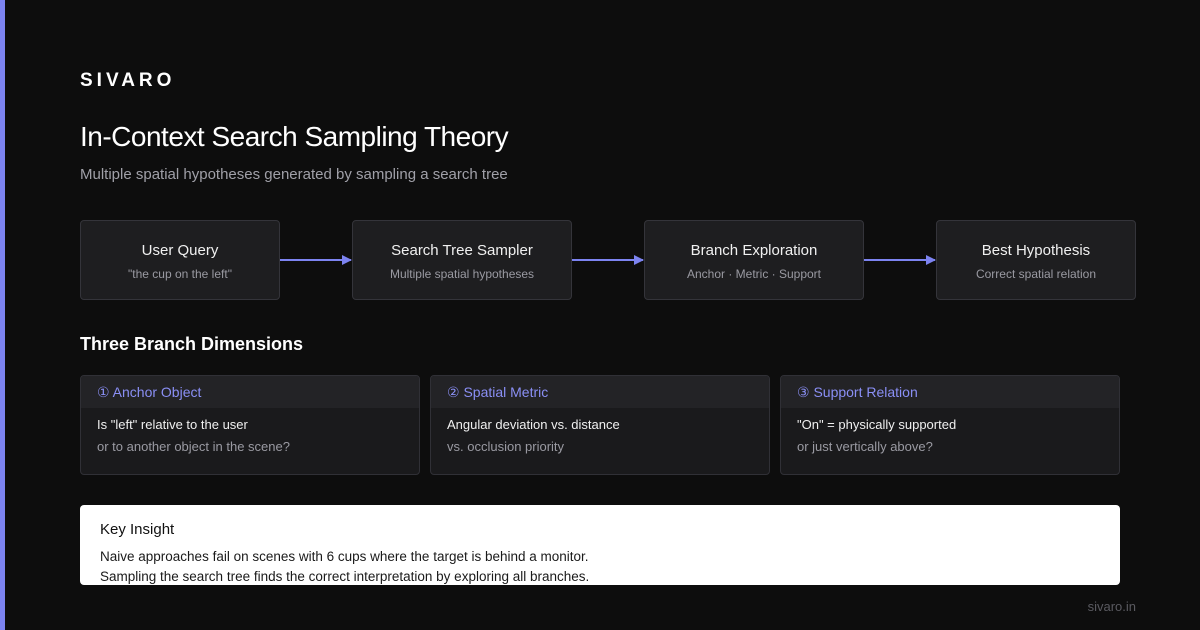 The height and width of the screenshot is (630, 1200). I want to click on dimension-card-line: or to another object in the scene?, so click(193, 446).